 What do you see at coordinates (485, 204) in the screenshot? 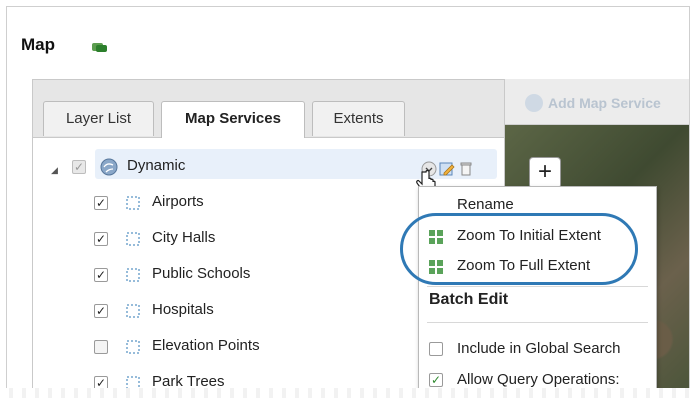
I see `menu-item-label: Rename` at bounding box center [485, 204].